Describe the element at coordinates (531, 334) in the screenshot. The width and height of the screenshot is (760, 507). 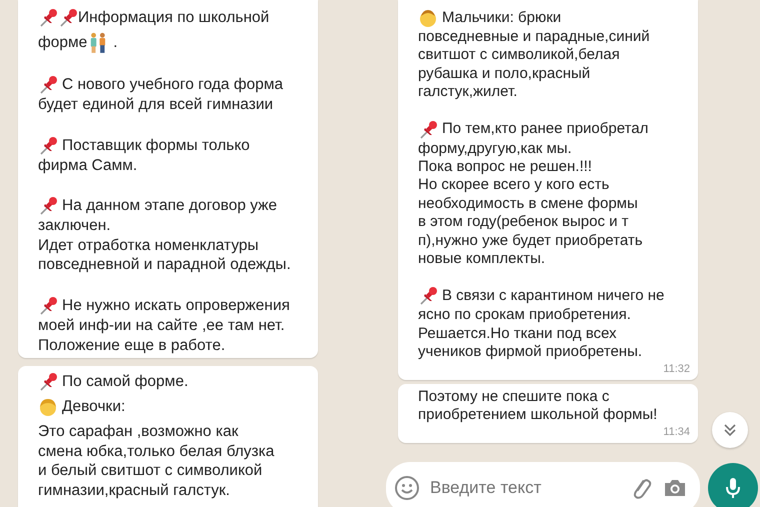
I see `message-text: ясно по срокам приобретения. Решается.Но ткани под всех учеников фирмой приобретены.` at that location.